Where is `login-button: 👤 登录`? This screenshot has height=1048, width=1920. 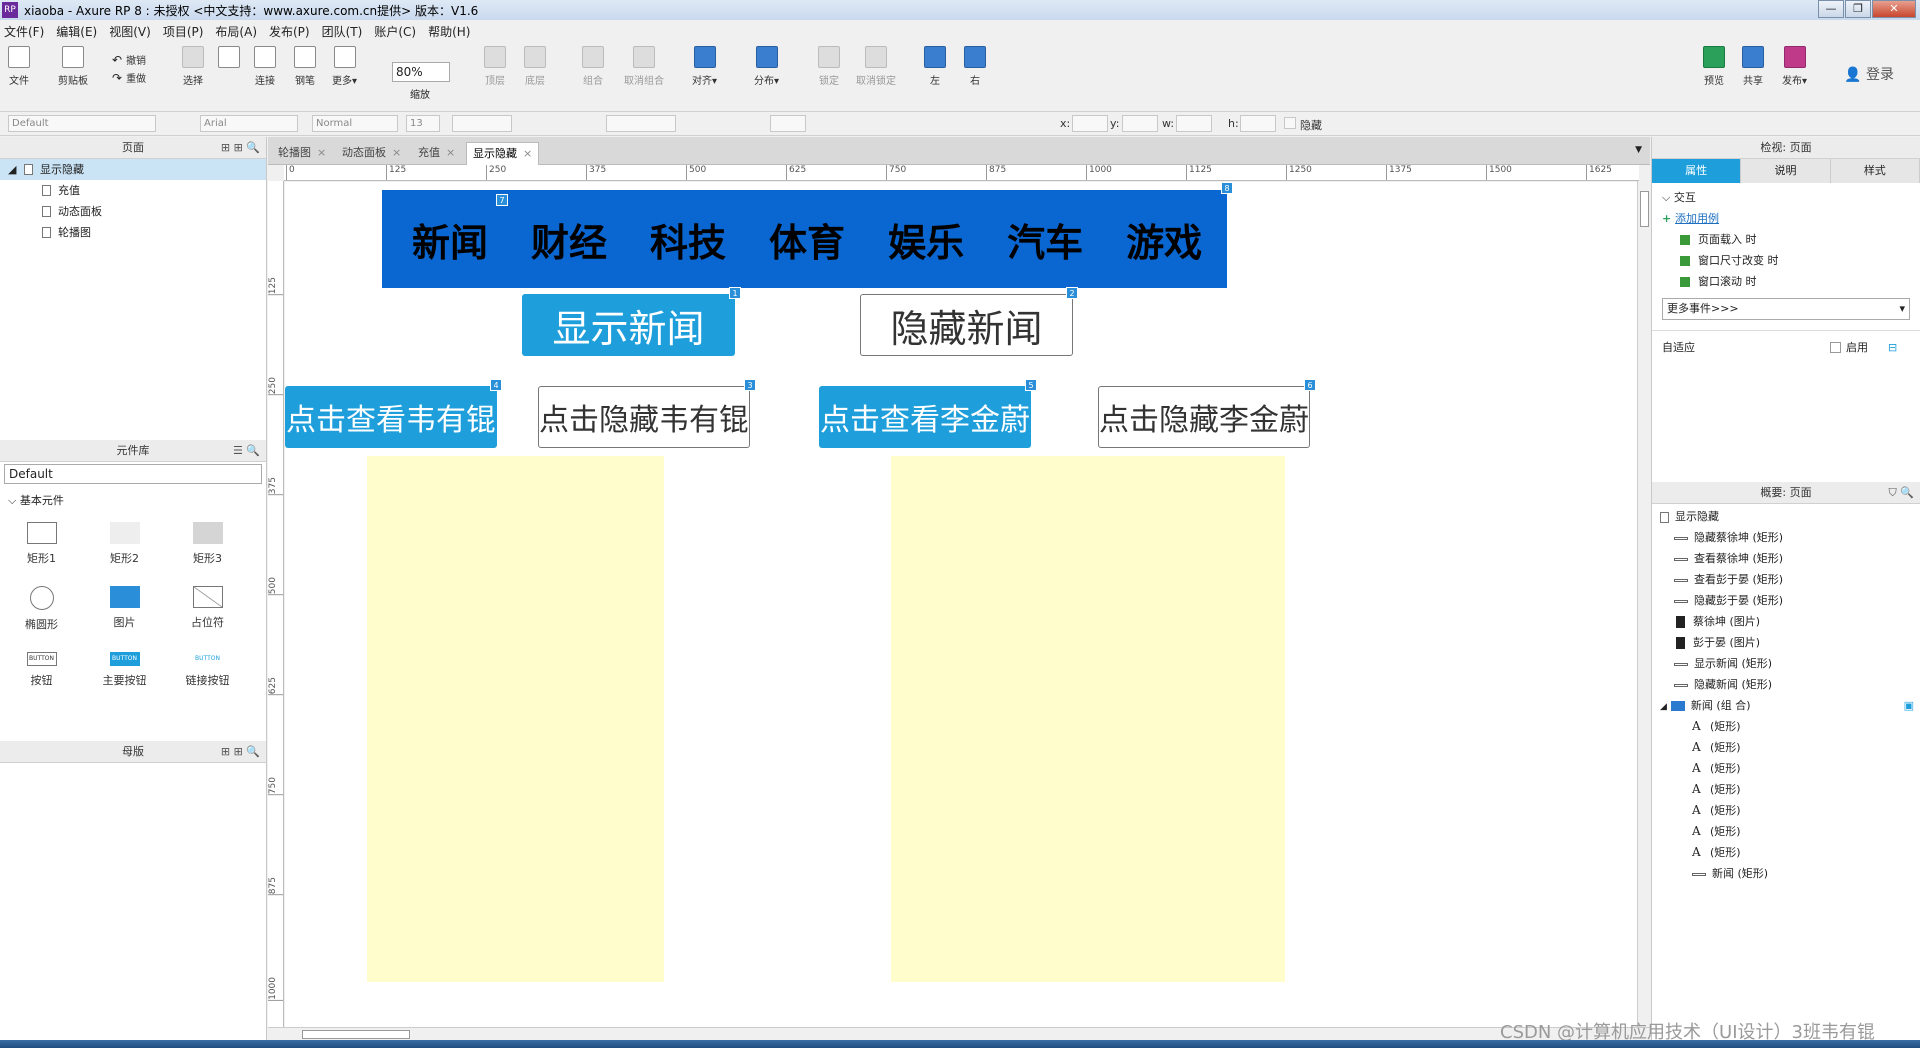 login-button: 👤 登录 is located at coordinates (1869, 74).